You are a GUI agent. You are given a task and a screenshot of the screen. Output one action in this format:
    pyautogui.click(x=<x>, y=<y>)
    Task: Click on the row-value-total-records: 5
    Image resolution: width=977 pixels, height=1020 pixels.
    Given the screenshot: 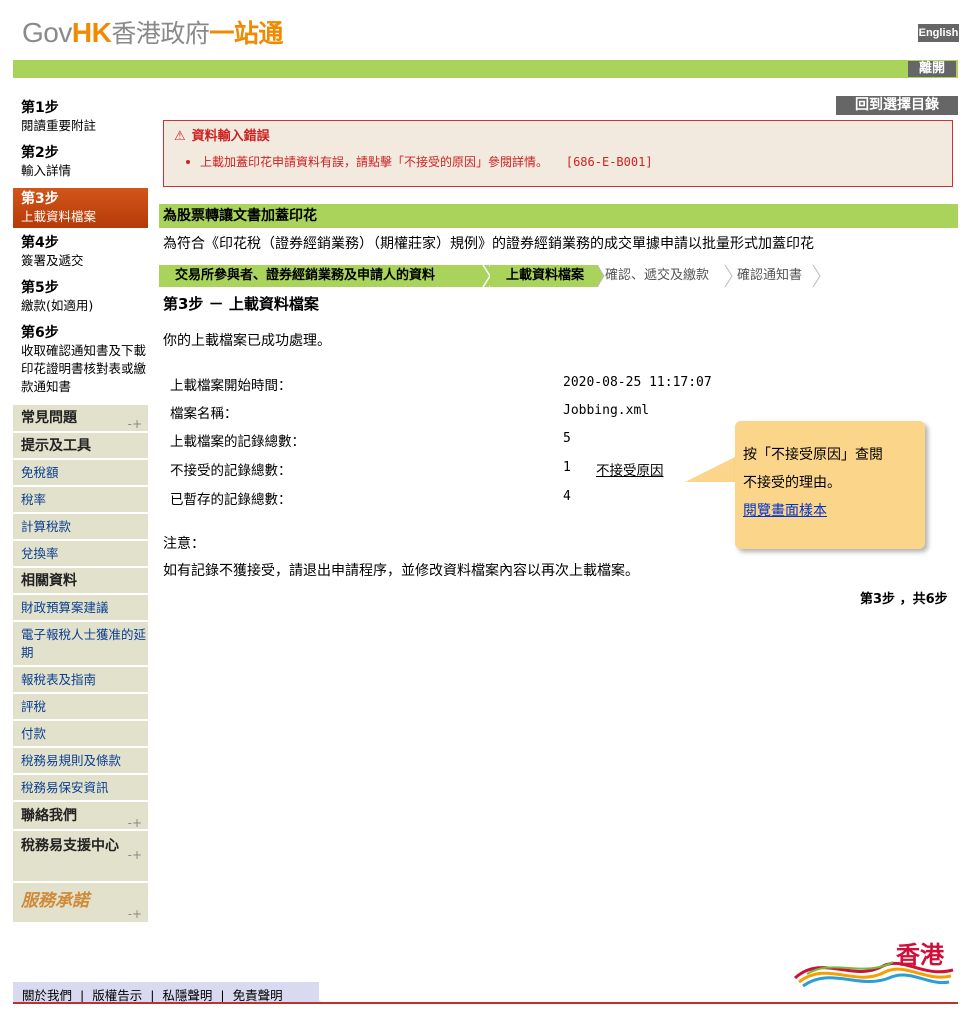 What is the action you would take?
    pyautogui.click(x=567, y=438)
    